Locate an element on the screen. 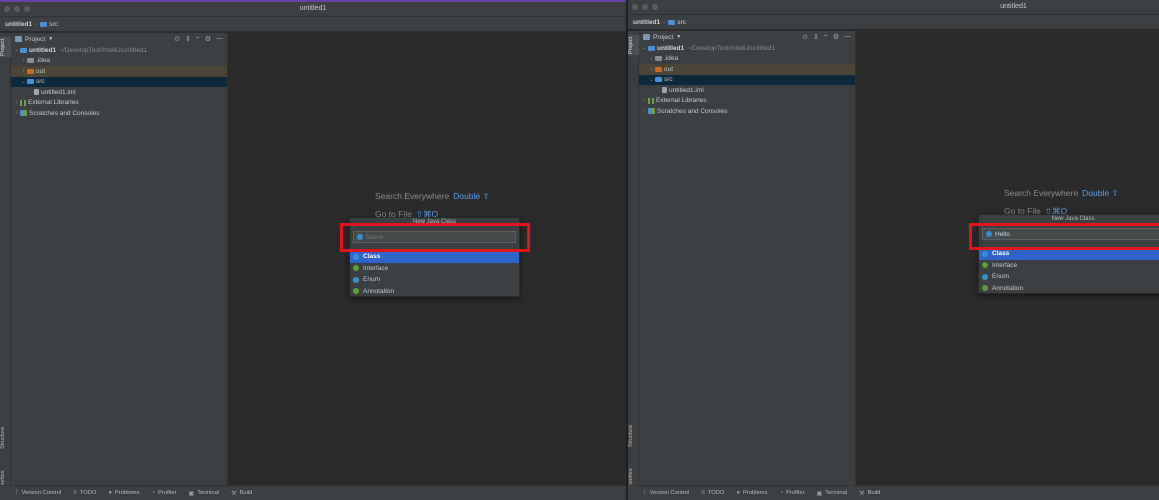 This screenshot has width=1159, height=500. terminal-icon: ▣ is located at coordinates (191, 493).